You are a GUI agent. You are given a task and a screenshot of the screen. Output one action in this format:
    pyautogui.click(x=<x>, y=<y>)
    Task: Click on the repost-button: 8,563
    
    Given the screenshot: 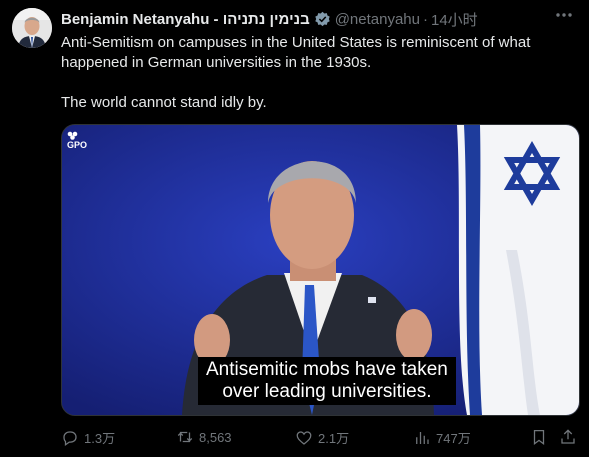 What is the action you would take?
    pyautogui.click(x=204, y=437)
    